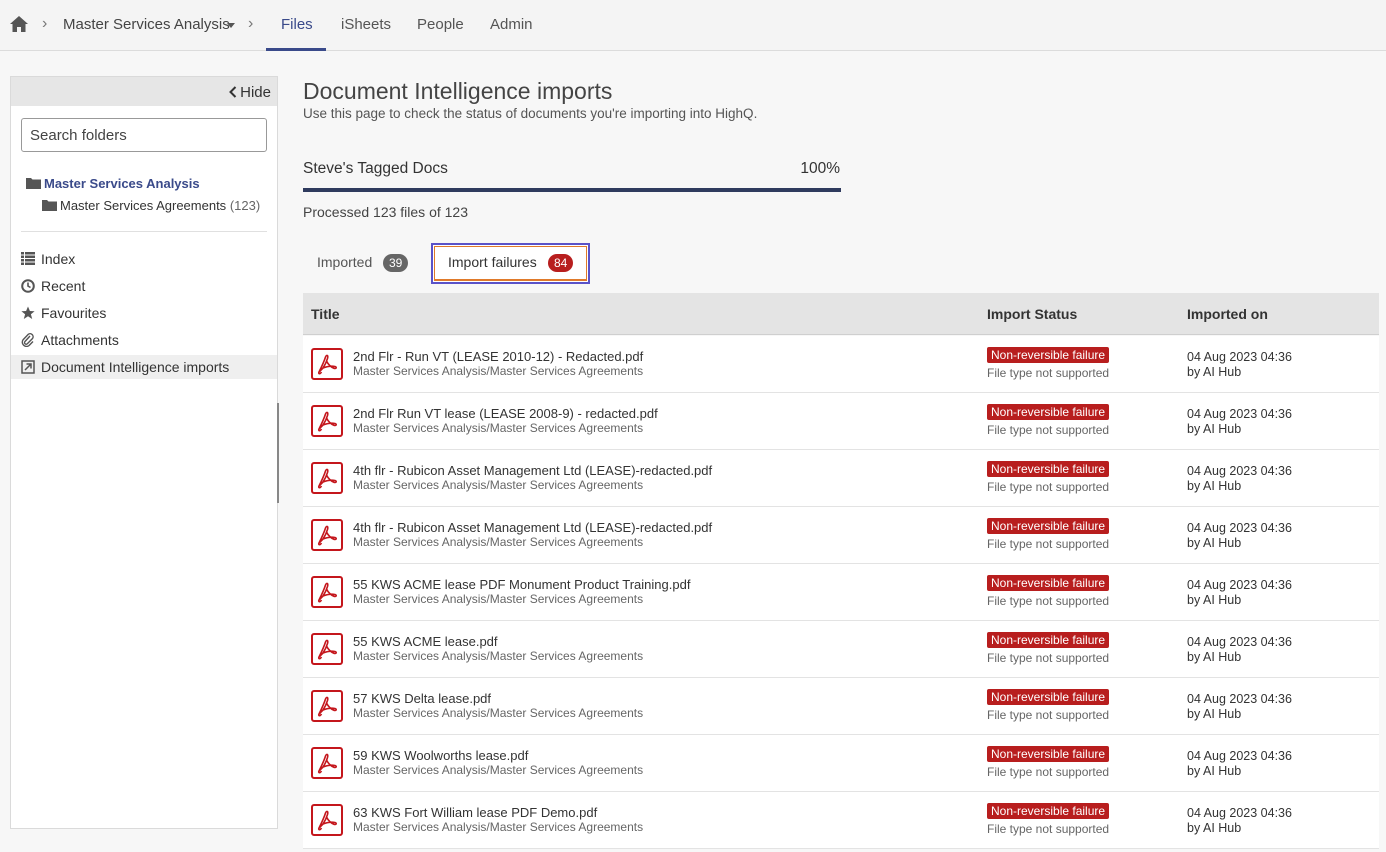  I want to click on tab-import-failures: Import failures 84, so click(510, 263).